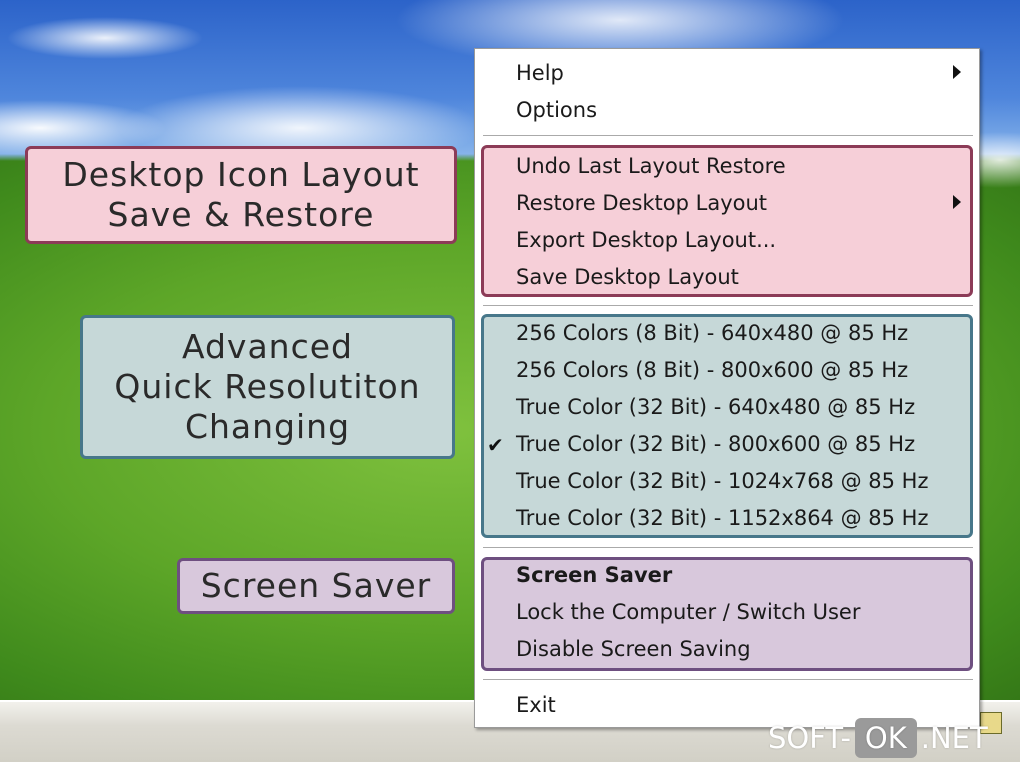 The width and height of the screenshot is (1020, 762). What do you see at coordinates (594, 575) in the screenshot?
I see `menu-item-screen-saver: Screen Saver` at bounding box center [594, 575].